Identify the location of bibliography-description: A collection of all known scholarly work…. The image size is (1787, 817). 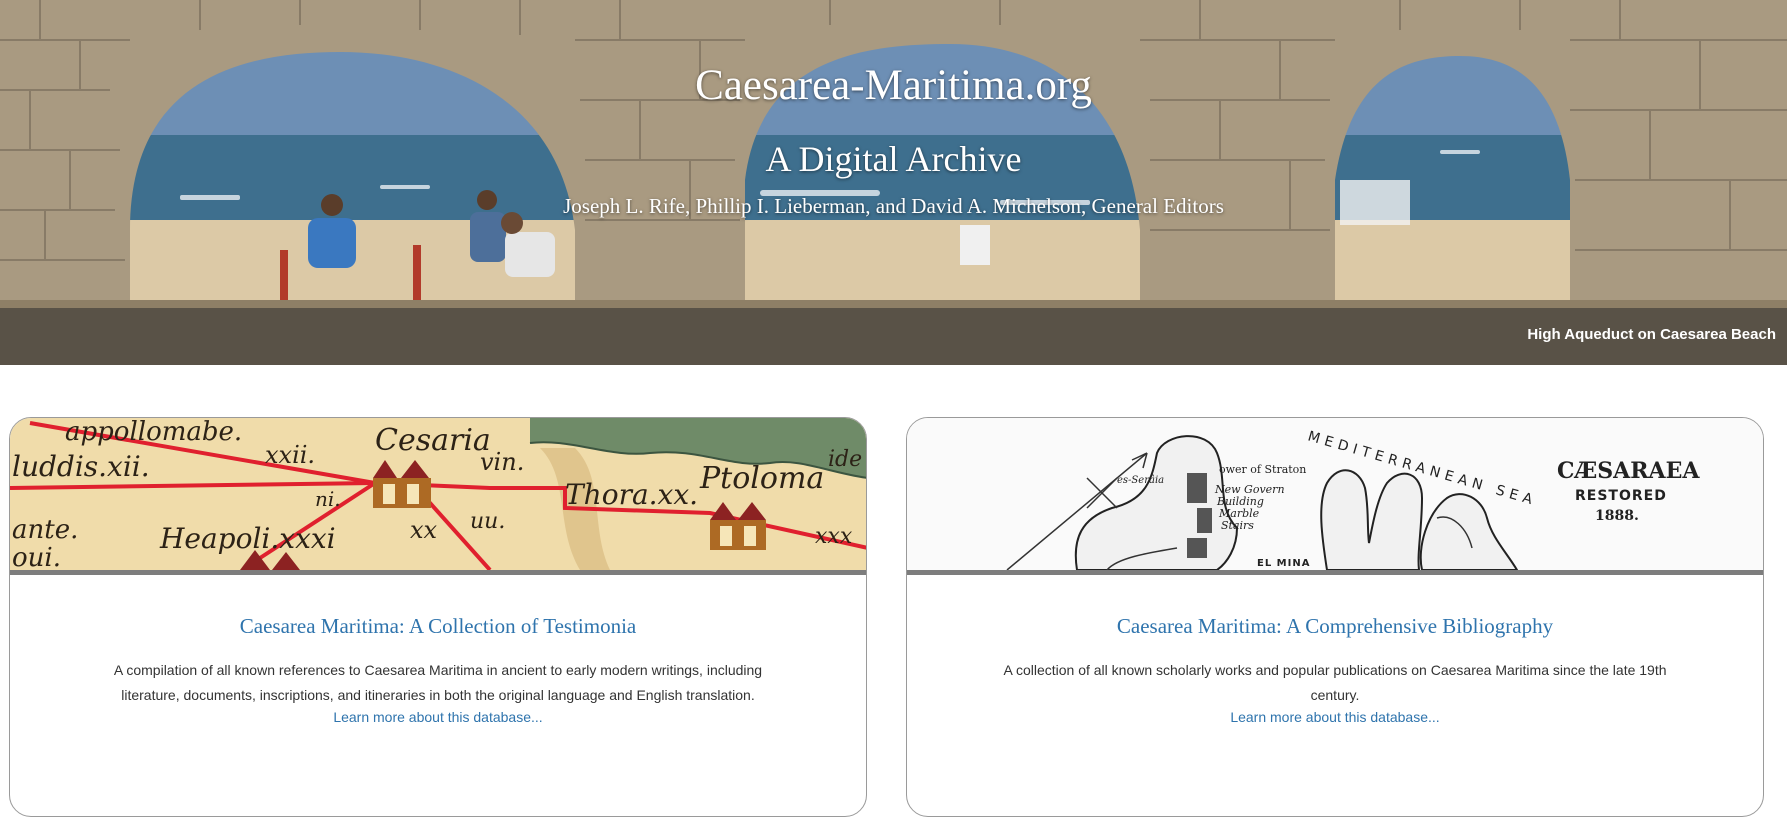
(1335, 682).